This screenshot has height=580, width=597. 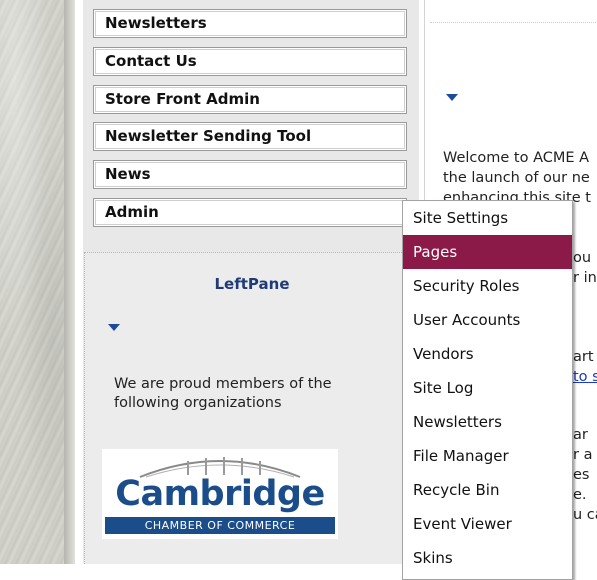 I want to click on welcome-text-line-2: the launch of our ne, so click(x=516, y=178).